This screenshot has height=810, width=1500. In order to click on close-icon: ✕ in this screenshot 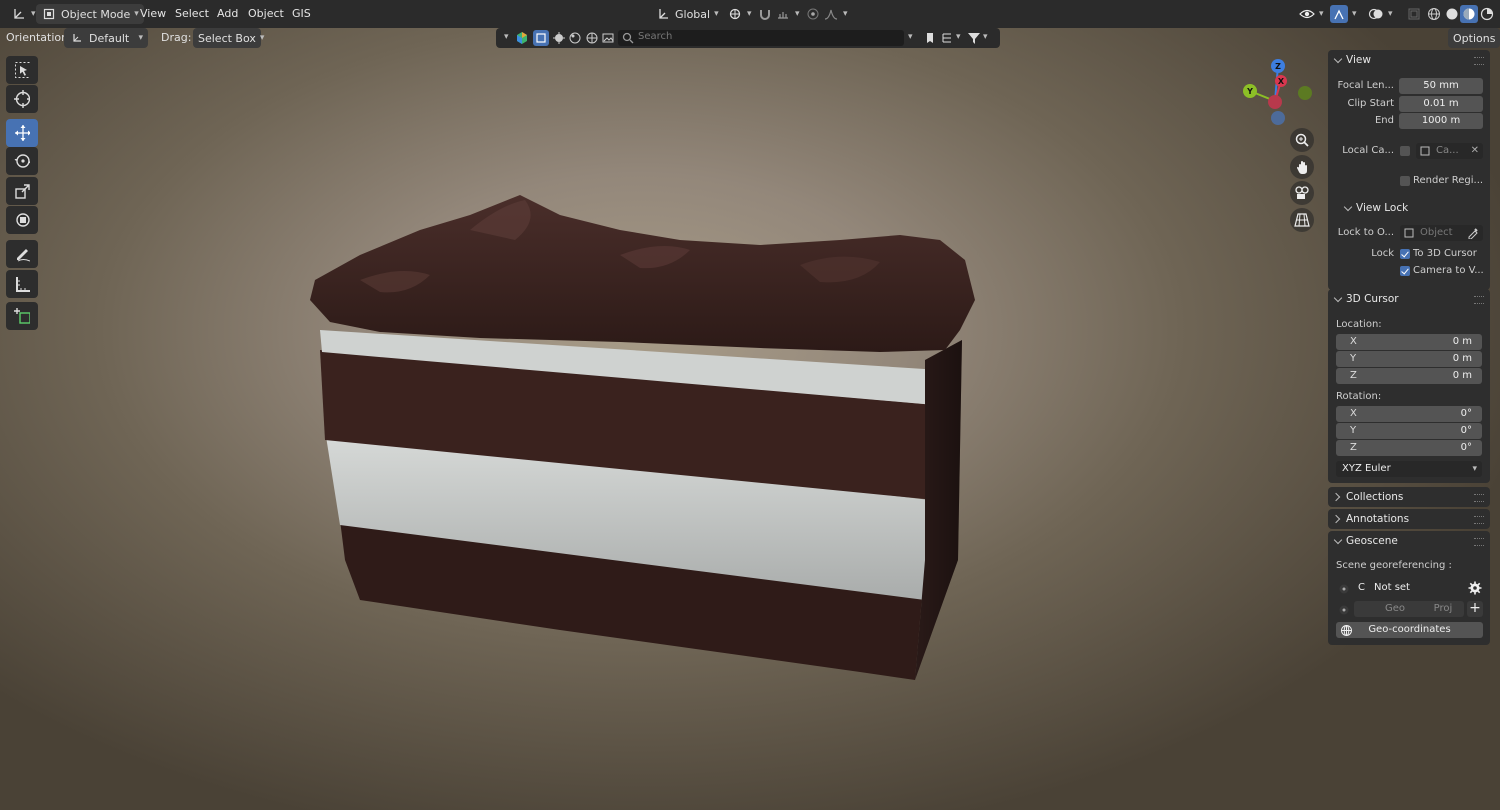, I will do `click(1475, 151)`.